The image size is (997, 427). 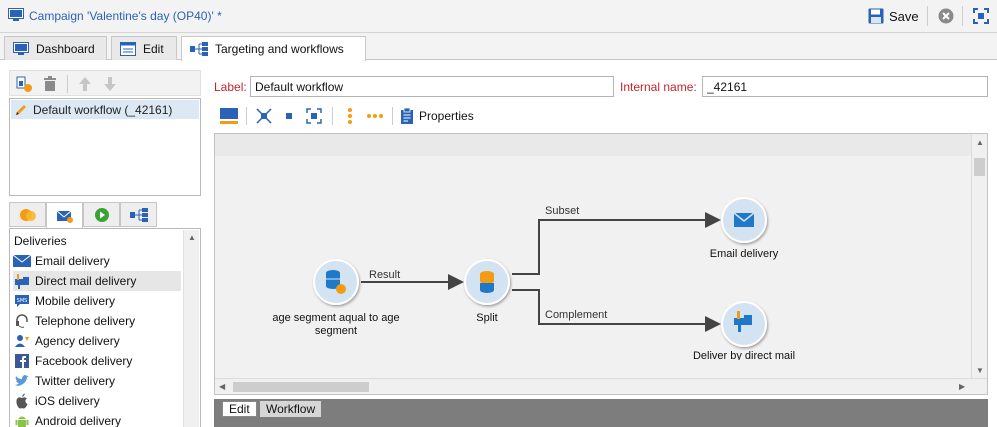 I want to click on tab-flow-control, so click(x=101, y=214).